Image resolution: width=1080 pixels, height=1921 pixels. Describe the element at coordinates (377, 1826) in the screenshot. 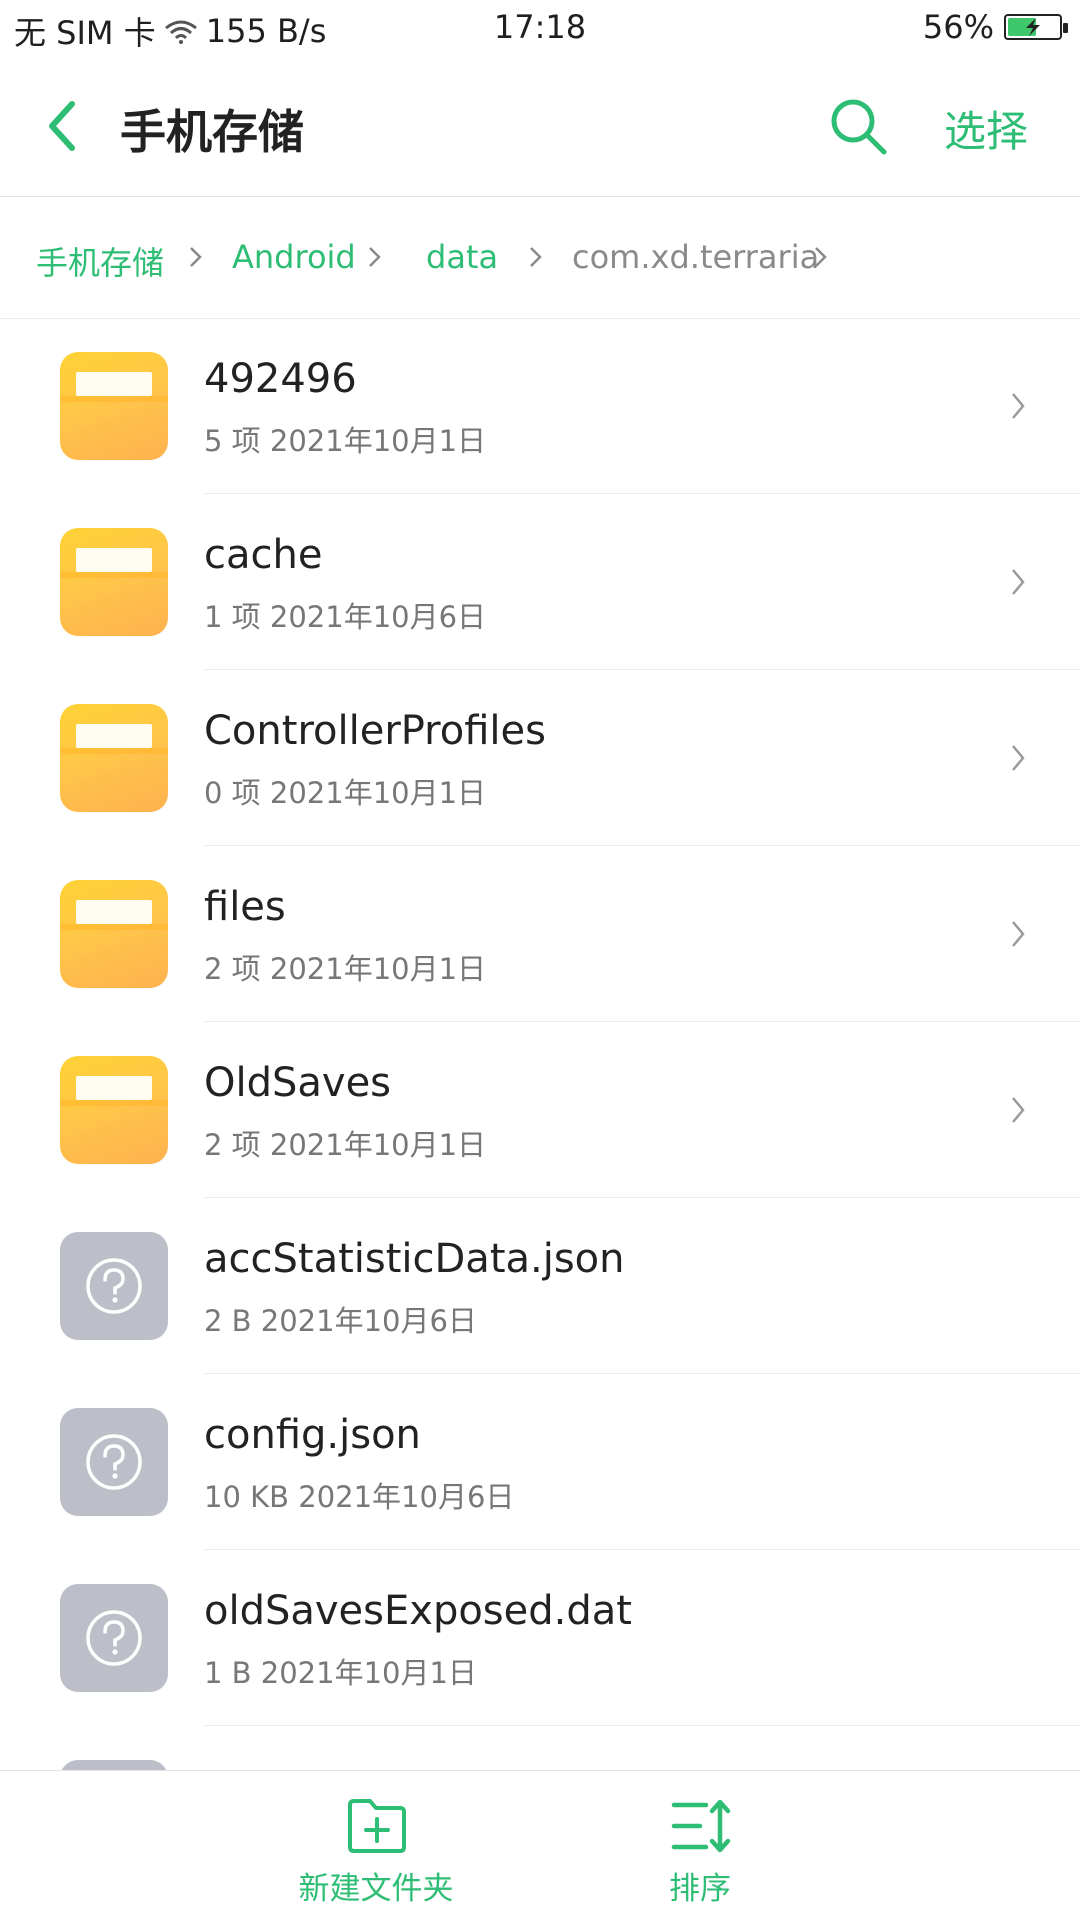

I see `folder-plus-icon` at that location.